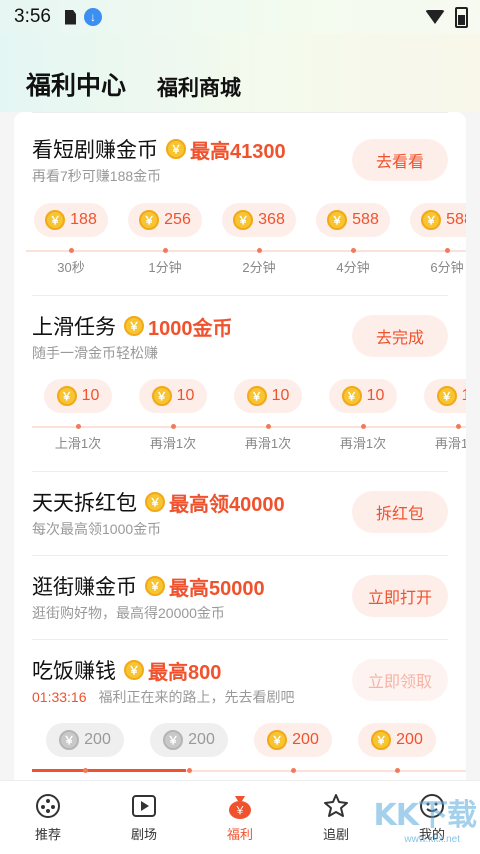 The width and height of the screenshot is (480, 854). I want to click on steps-swipe: ￥10上滑1次￥10再滑1次￥10再滑1次￥10再滑1次￥10再滑1次, so click(240, 419).